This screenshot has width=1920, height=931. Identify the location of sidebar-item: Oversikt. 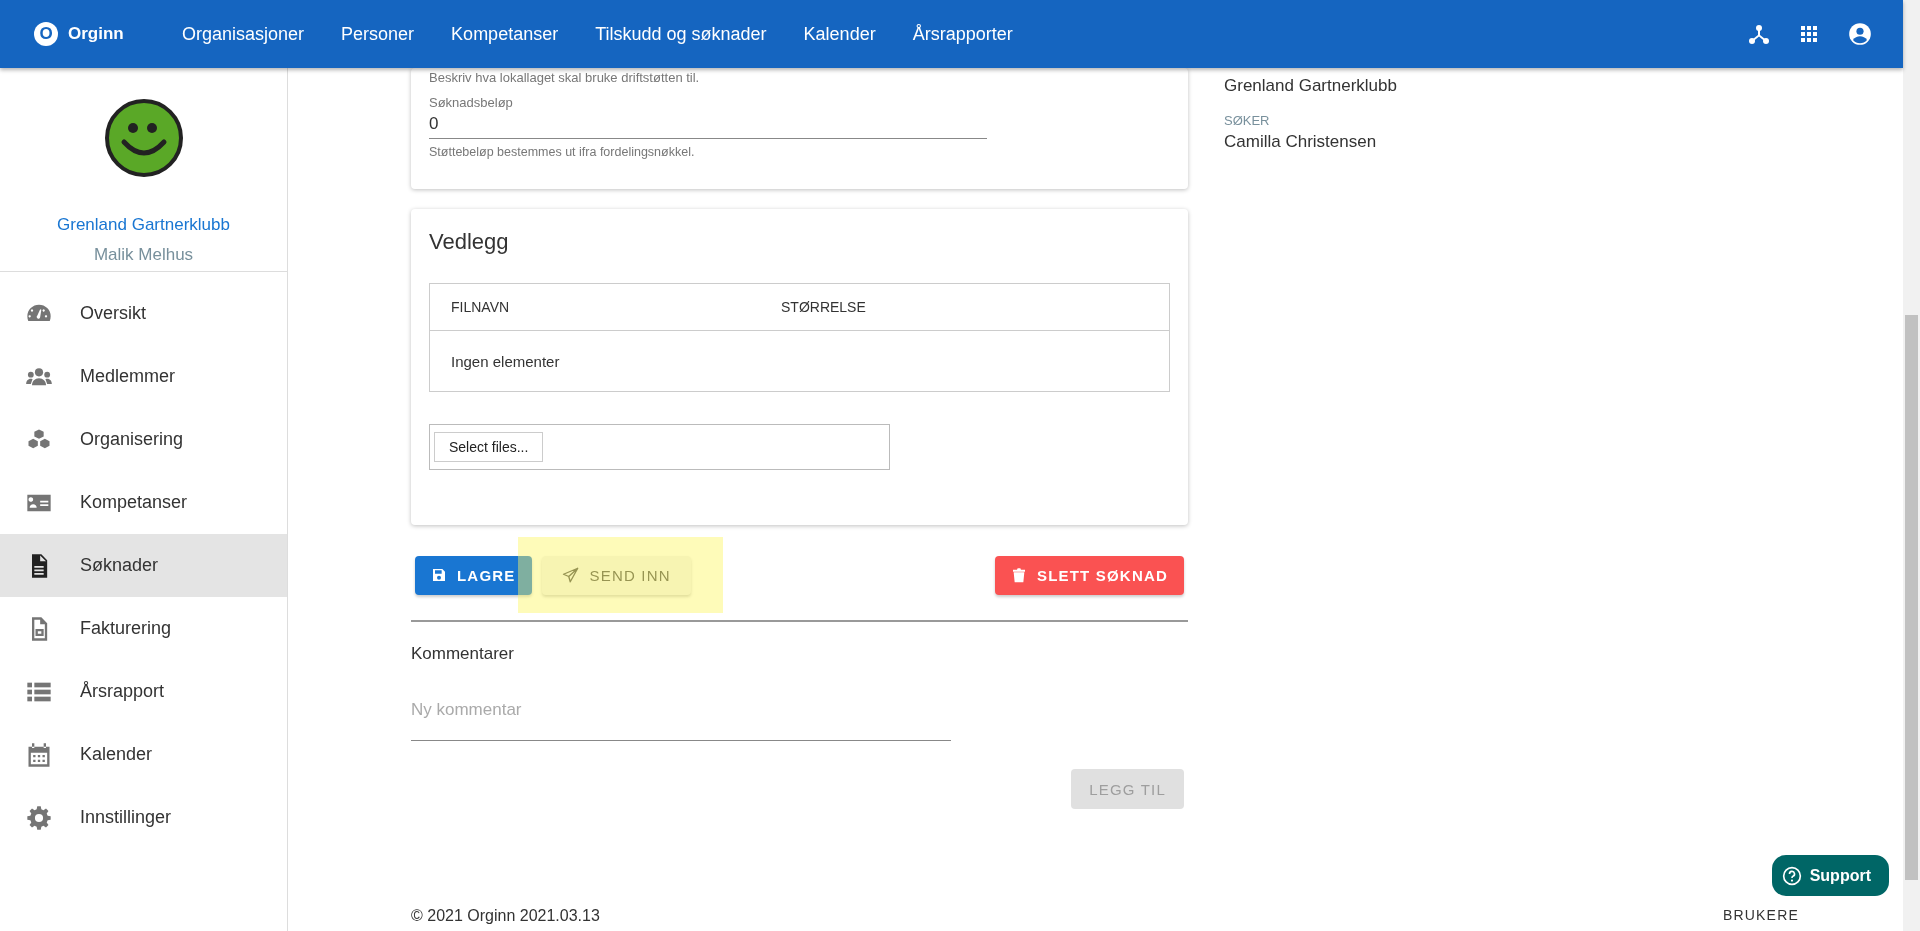
(143, 313).